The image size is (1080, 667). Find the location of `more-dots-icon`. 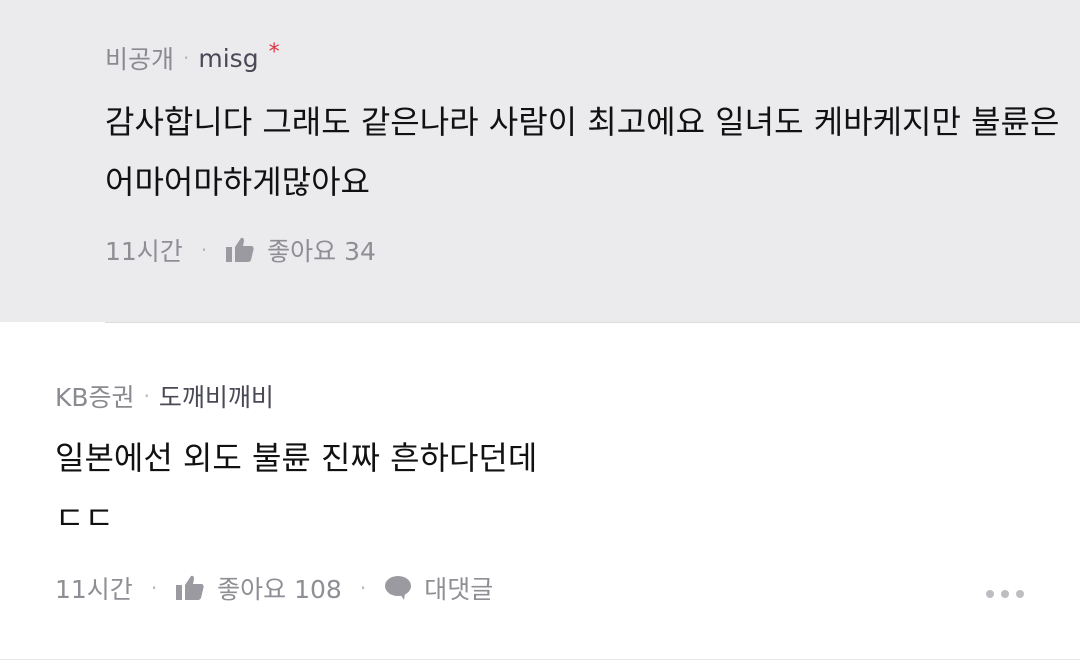

more-dots-icon is located at coordinates (1005, 594).